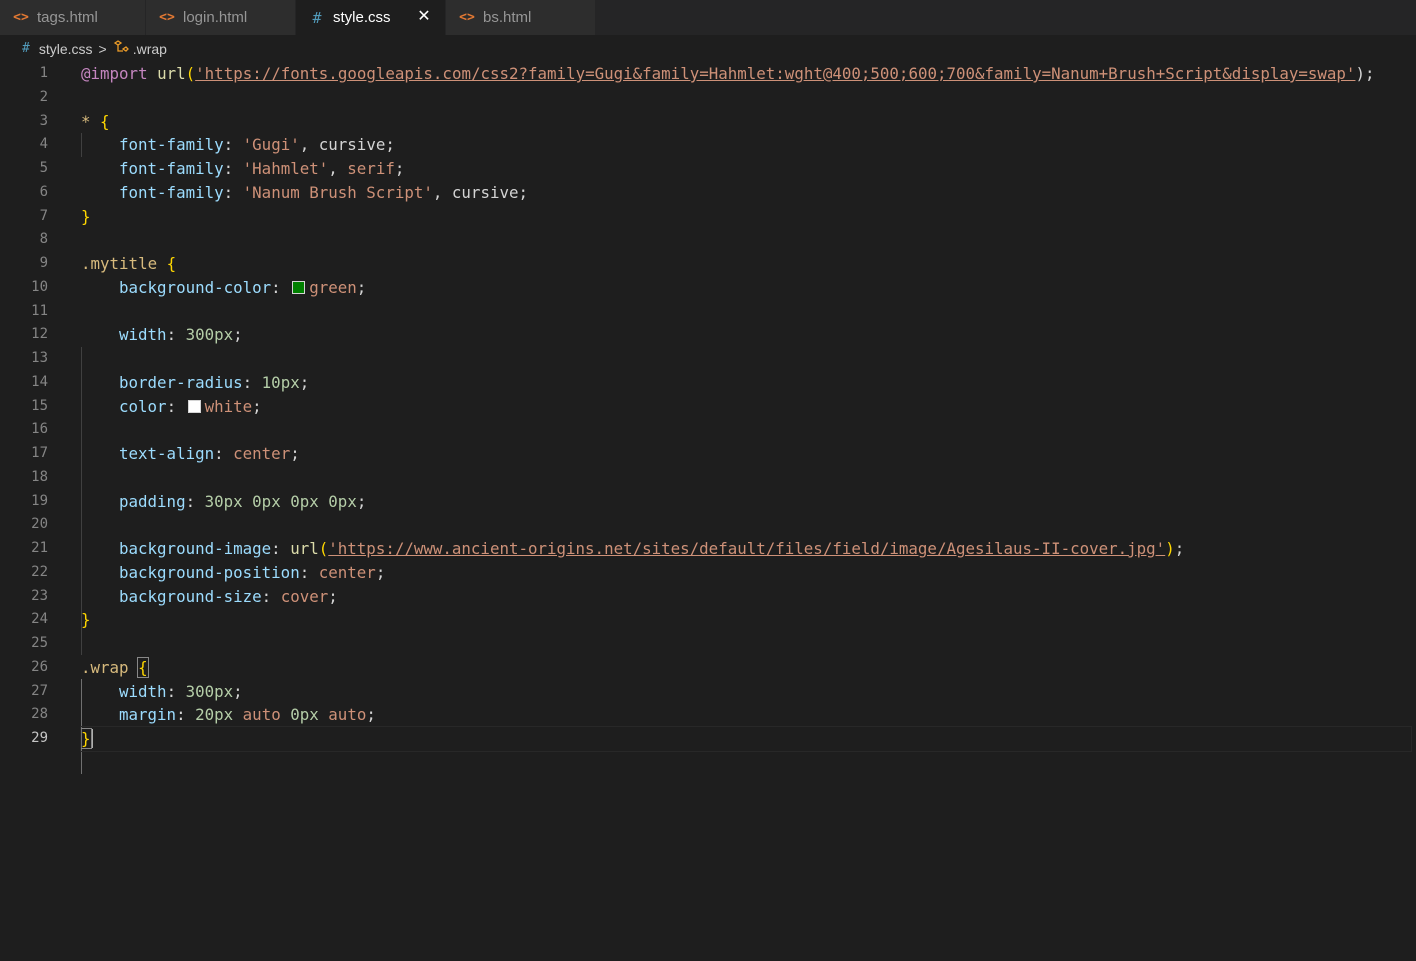 This screenshot has height=961, width=1416. Describe the element at coordinates (424, 17) in the screenshot. I see `close-icon: ✕` at that location.